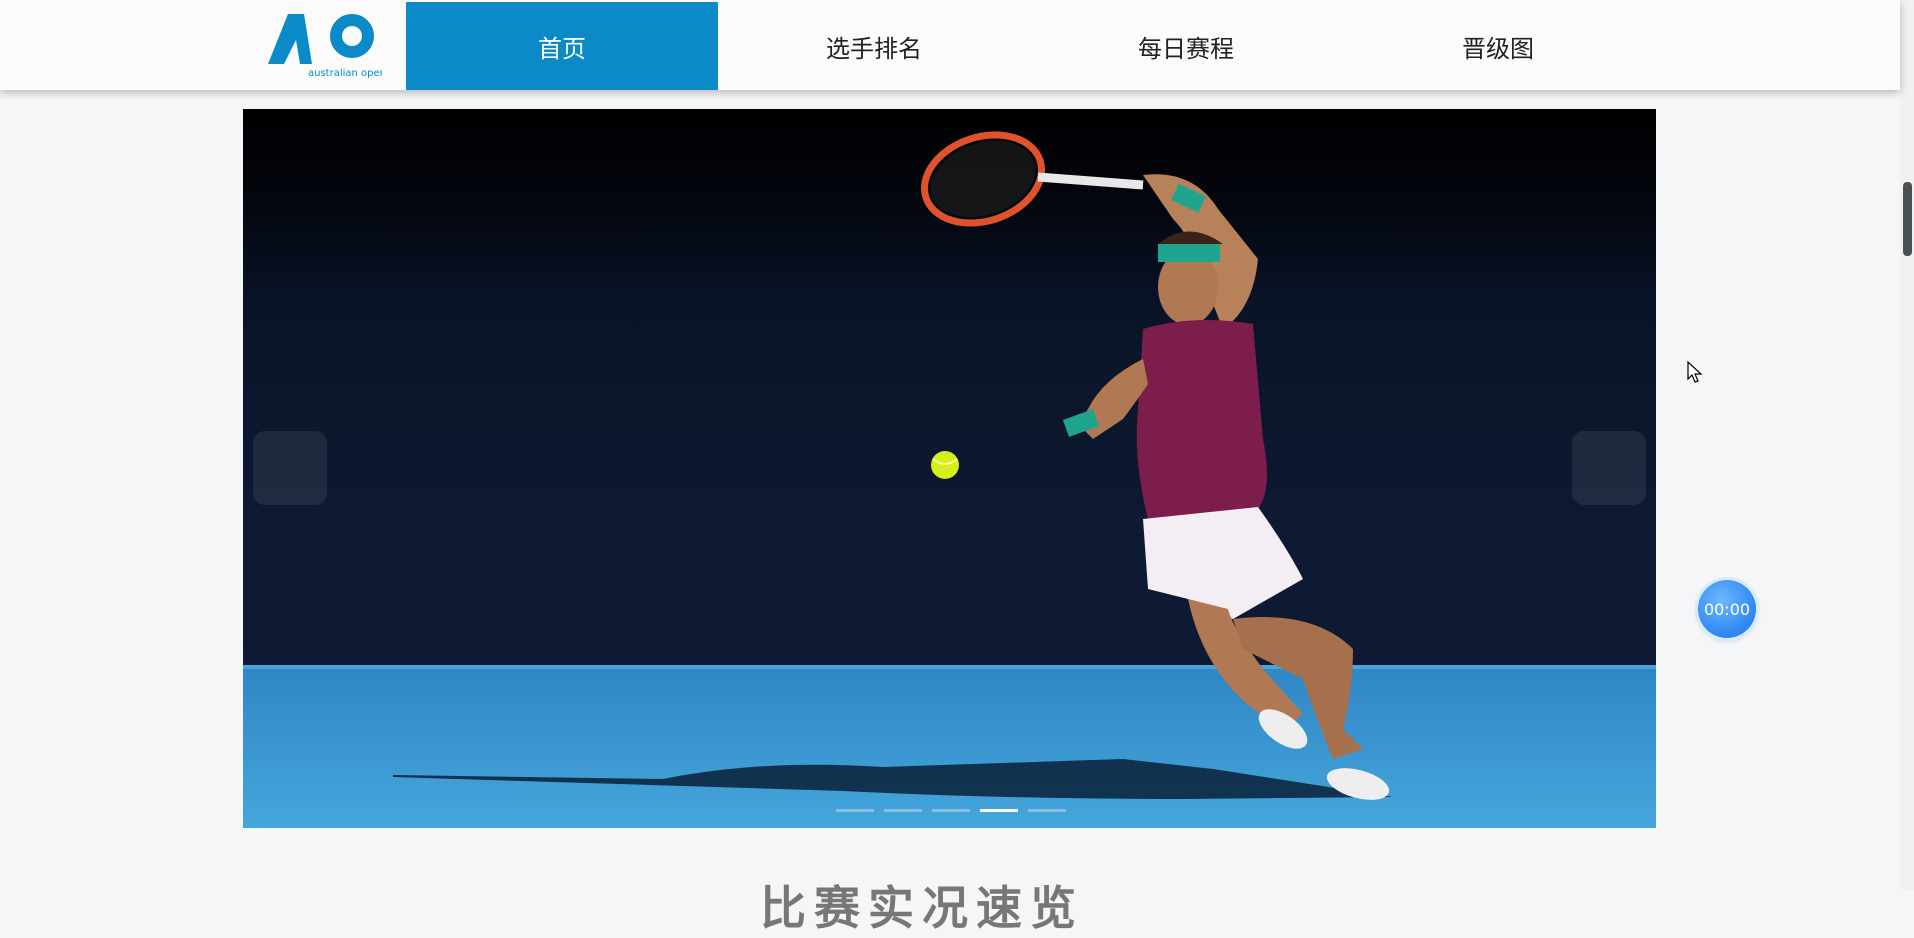 Image resolution: width=1914 pixels, height=938 pixels. I want to click on nav-bracket: 晋级图, so click(1498, 46).